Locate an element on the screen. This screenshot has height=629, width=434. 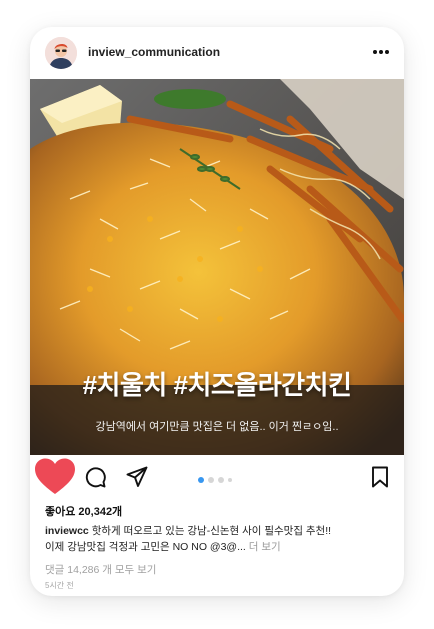
hashtag-overlay: #치울치 #치즈올라간치킨 is located at coordinates (217, 385).